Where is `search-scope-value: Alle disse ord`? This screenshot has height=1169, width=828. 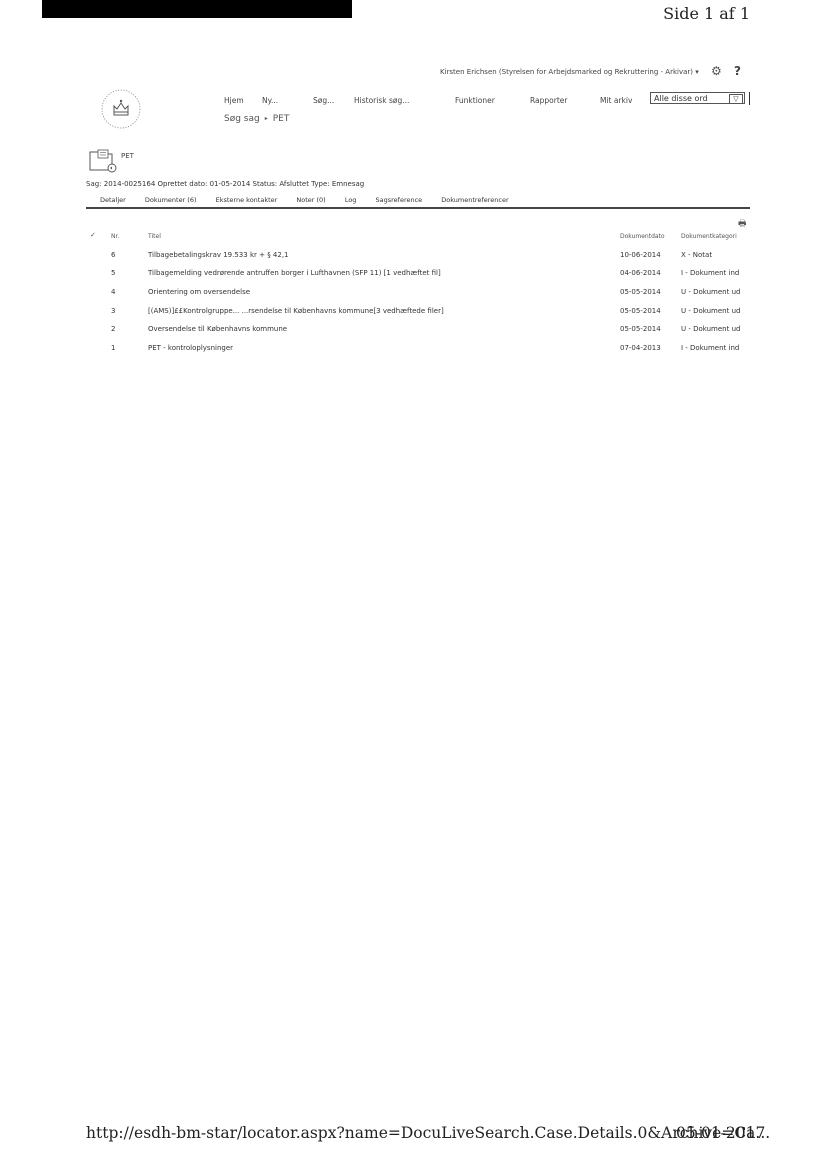 search-scope-value: Alle disse ord is located at coordinates (681, 98).